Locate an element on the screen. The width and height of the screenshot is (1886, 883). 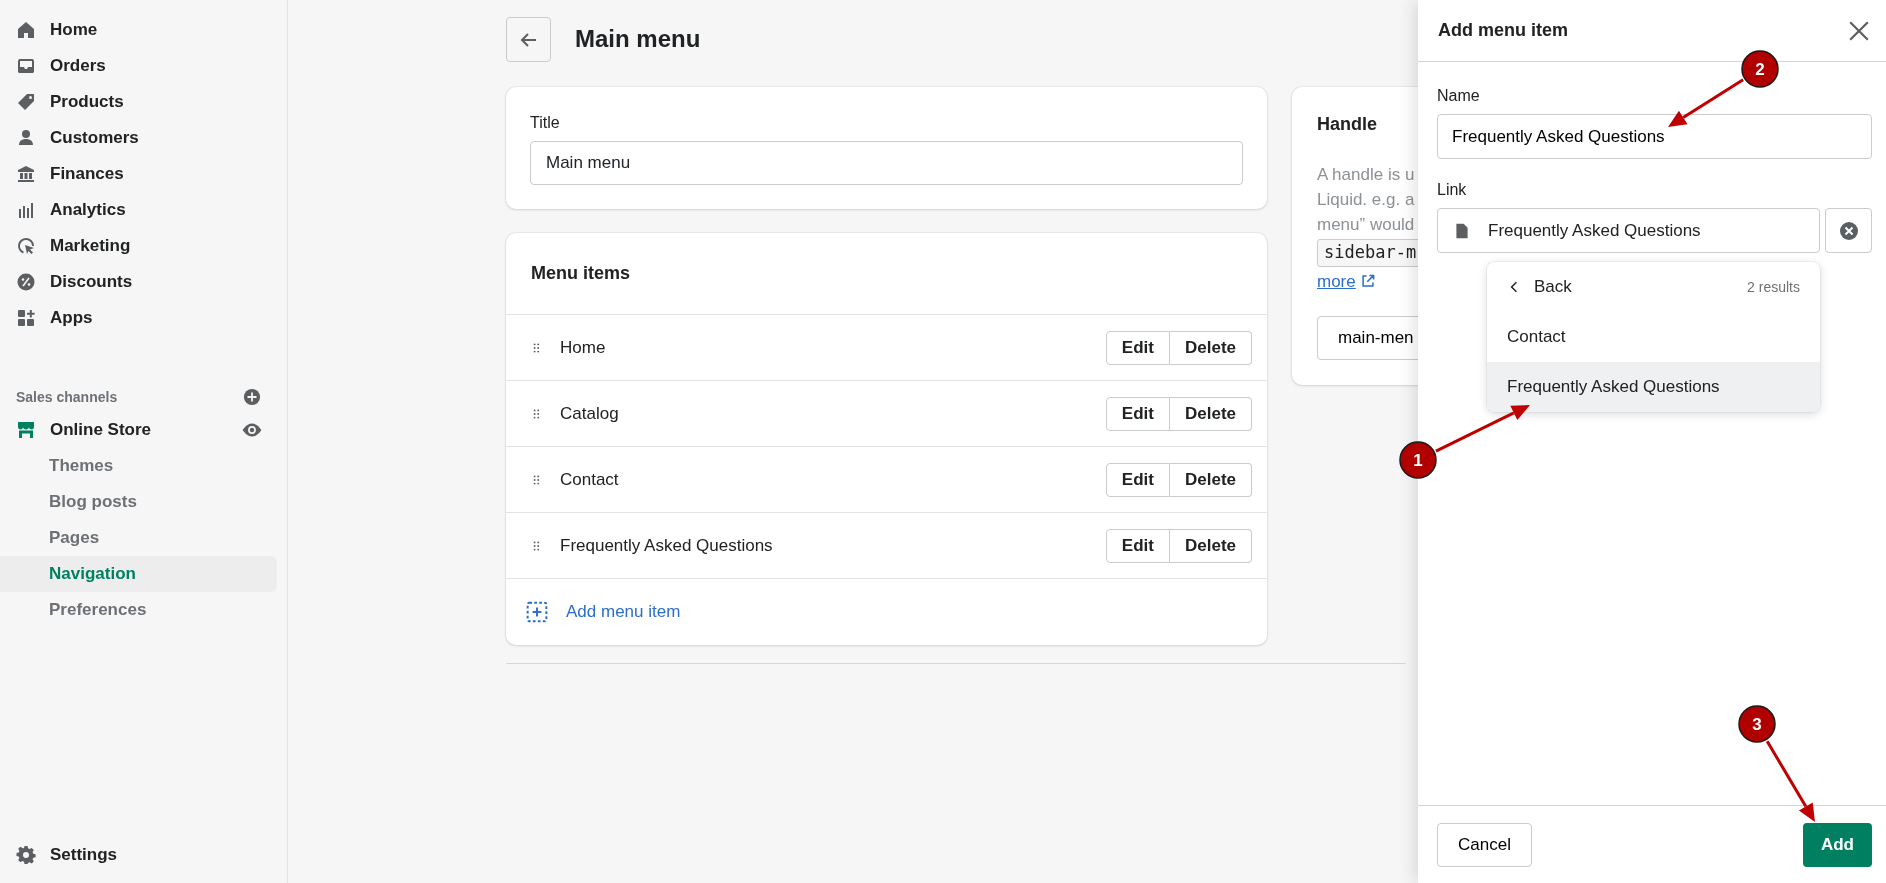
card-heading: Handle is located at coordinates (1347, 124).